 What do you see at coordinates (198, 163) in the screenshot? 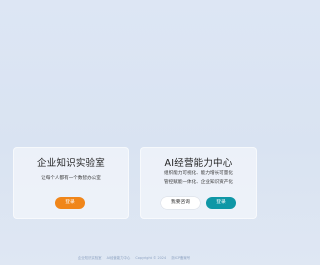
I see `ai-capability-title: AI经营能力中心` at bounding box center [198, 163].